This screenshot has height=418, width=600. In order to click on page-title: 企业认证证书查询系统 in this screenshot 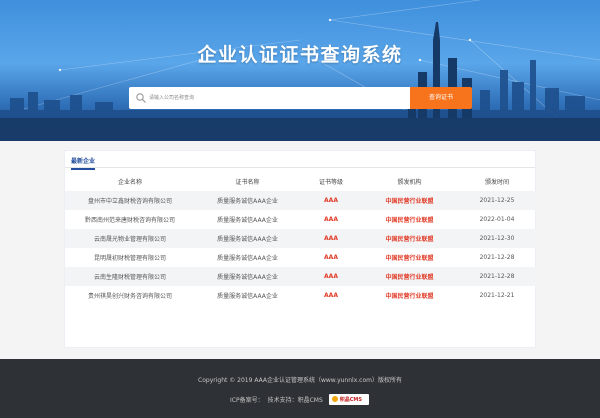, I will do `click(300, 55)`.